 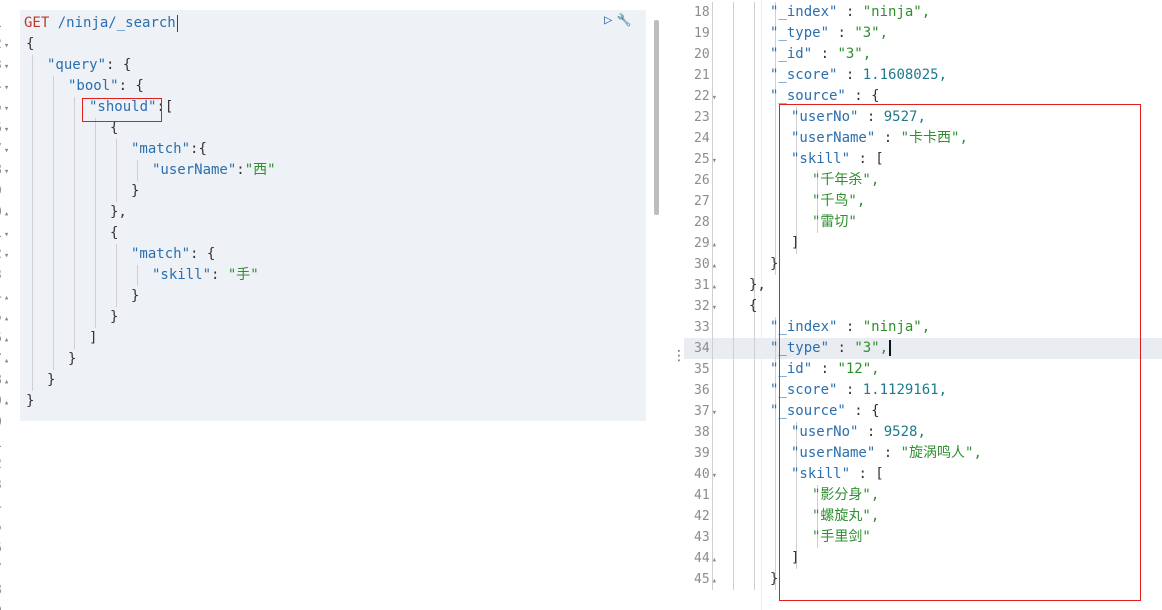 What do you see at coordinates (334, 527) in the screenshot?
I see `empty-line: 5` at bounding box center [334, 527].